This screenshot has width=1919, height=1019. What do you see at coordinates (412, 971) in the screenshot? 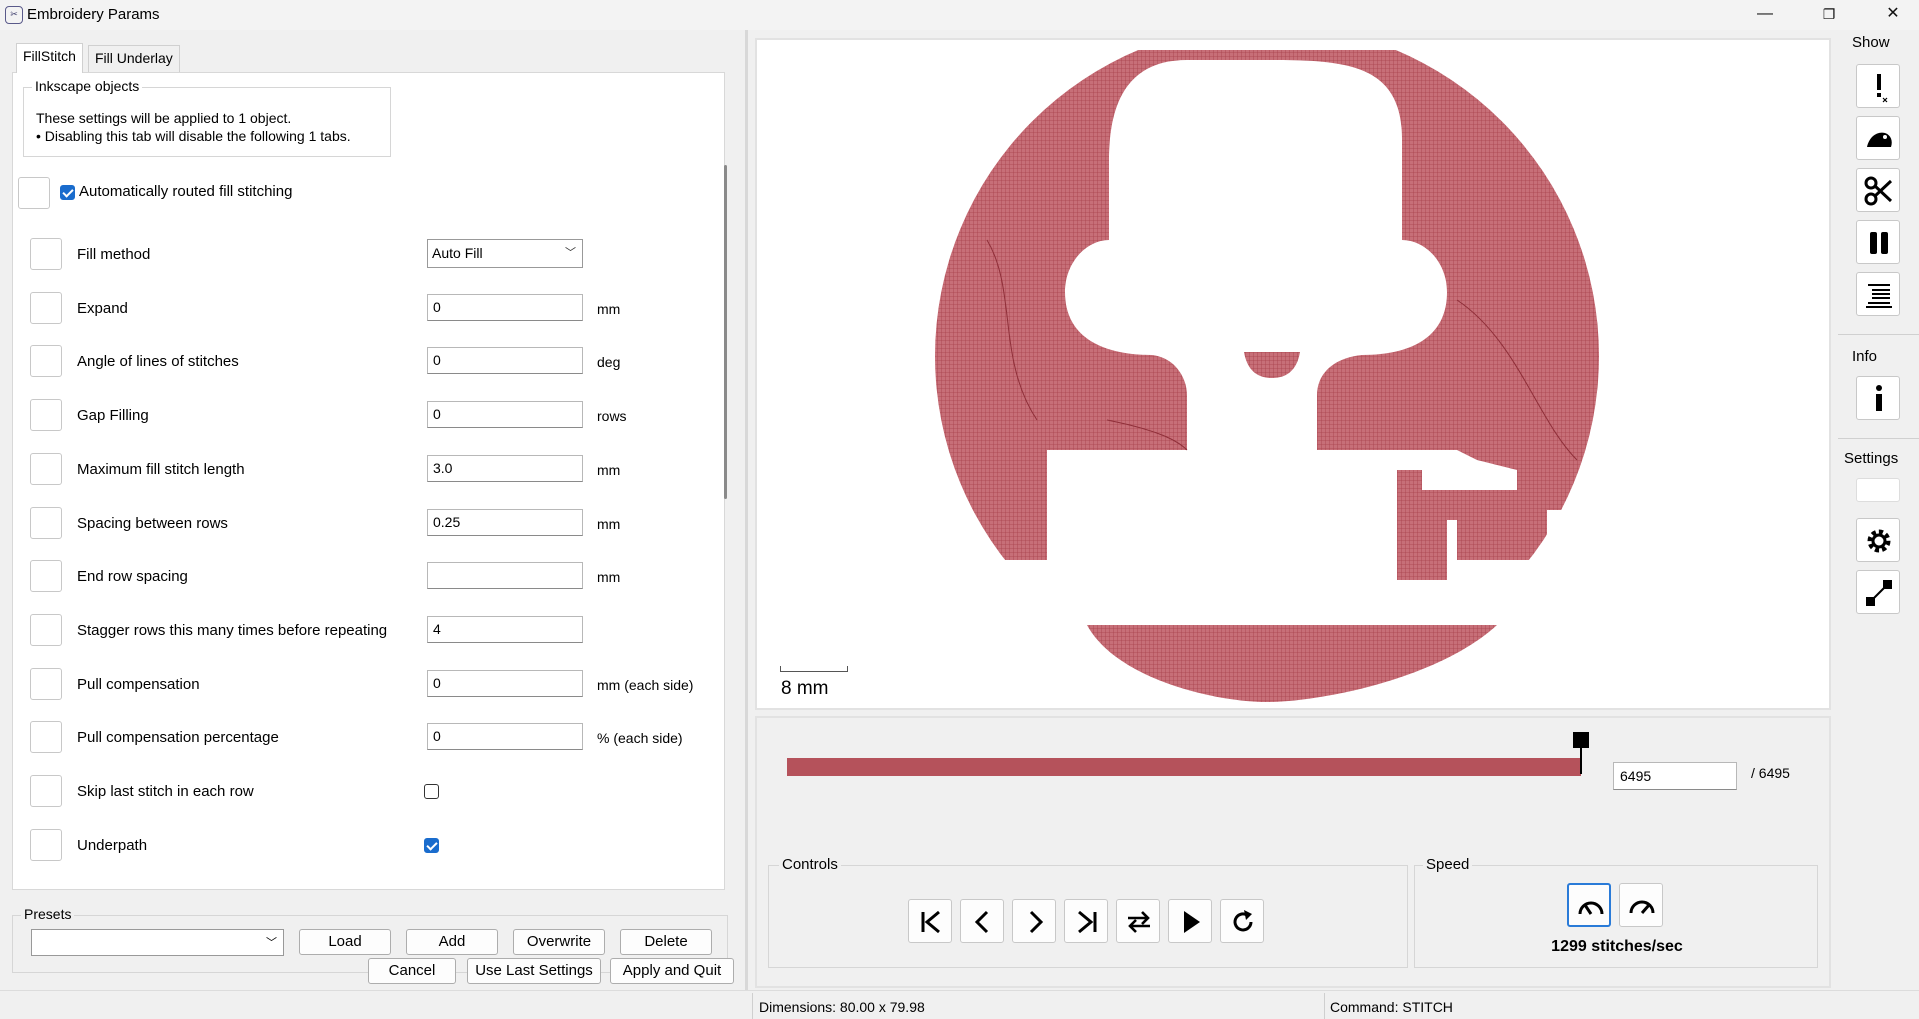
I see `cancel-button: Cancel` at bounding box center [412, 971].